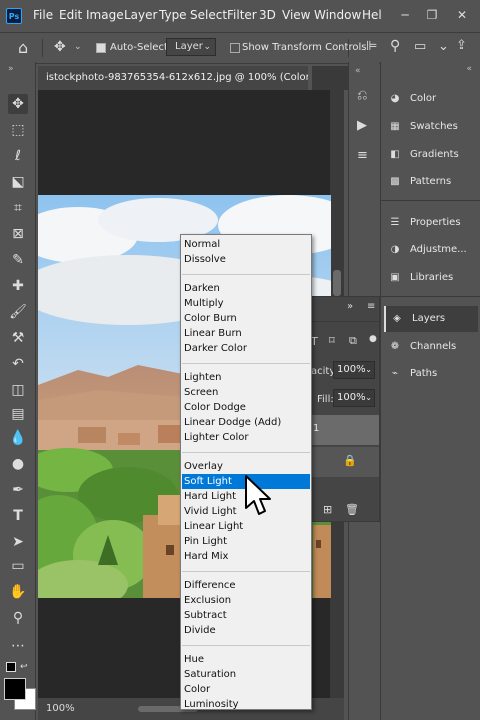  Describe the element at coordinates (235, 48) in the screenshot. I see `transform-controls-checkbox` at that location.